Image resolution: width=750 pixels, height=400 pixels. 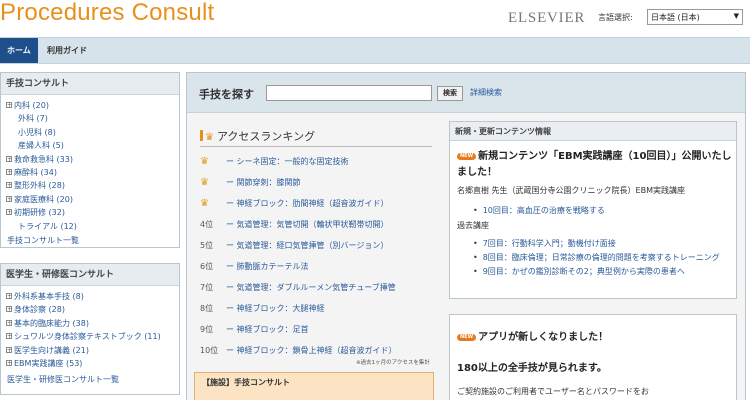 What do you see at coordinates (593, 131) in the screenshot?
I see `news-title: 新規・更新コンテンツ情報` at bounding box center [593, 131].